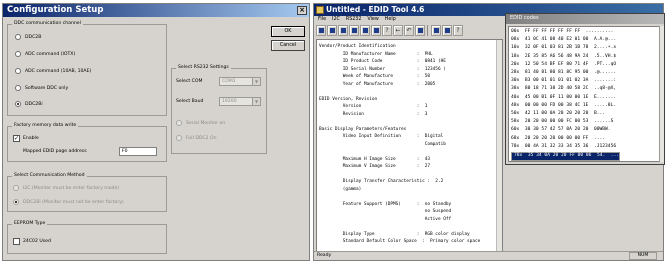  What do you see at coordinates (340, 189) in the screenshot?
I see `report-line: (gamma)` at bounding box center [340, 189].